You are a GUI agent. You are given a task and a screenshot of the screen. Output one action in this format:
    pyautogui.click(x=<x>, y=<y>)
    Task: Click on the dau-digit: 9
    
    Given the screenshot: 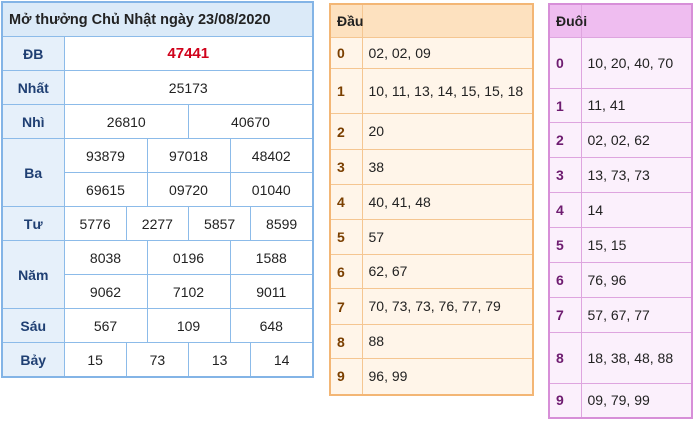 What is the action you would take?
    pyautogui.click(x=346, y=376)
    